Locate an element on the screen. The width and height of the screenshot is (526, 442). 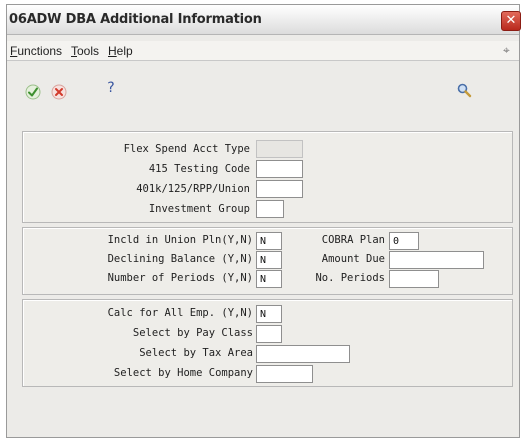
magnifier-icon is located at coordinates (464, 90).